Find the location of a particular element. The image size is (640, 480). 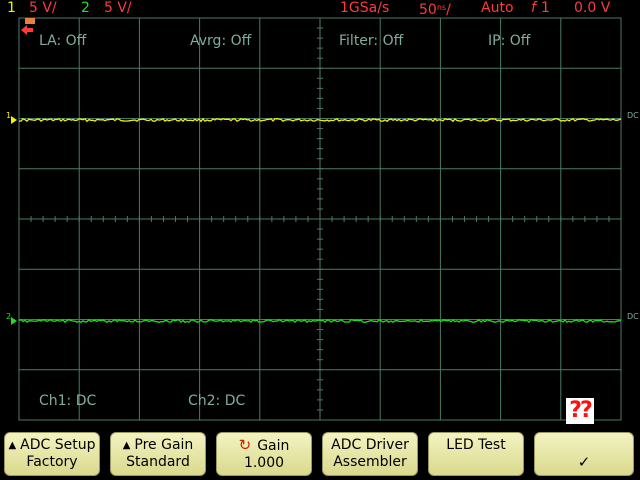

adc-setup-softkey: ▲ ADC Setup Factory is located at coordinates (52, 454).